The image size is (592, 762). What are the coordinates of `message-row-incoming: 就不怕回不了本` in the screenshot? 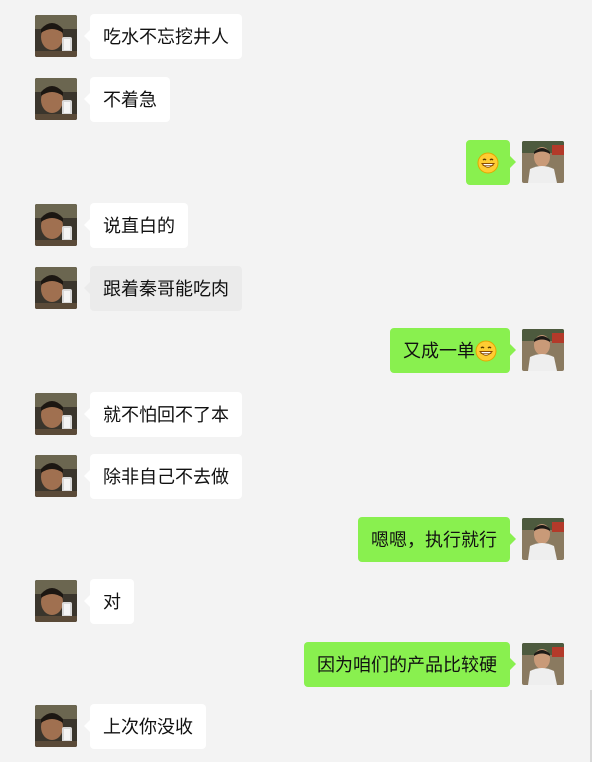 It's located at (296, 415).